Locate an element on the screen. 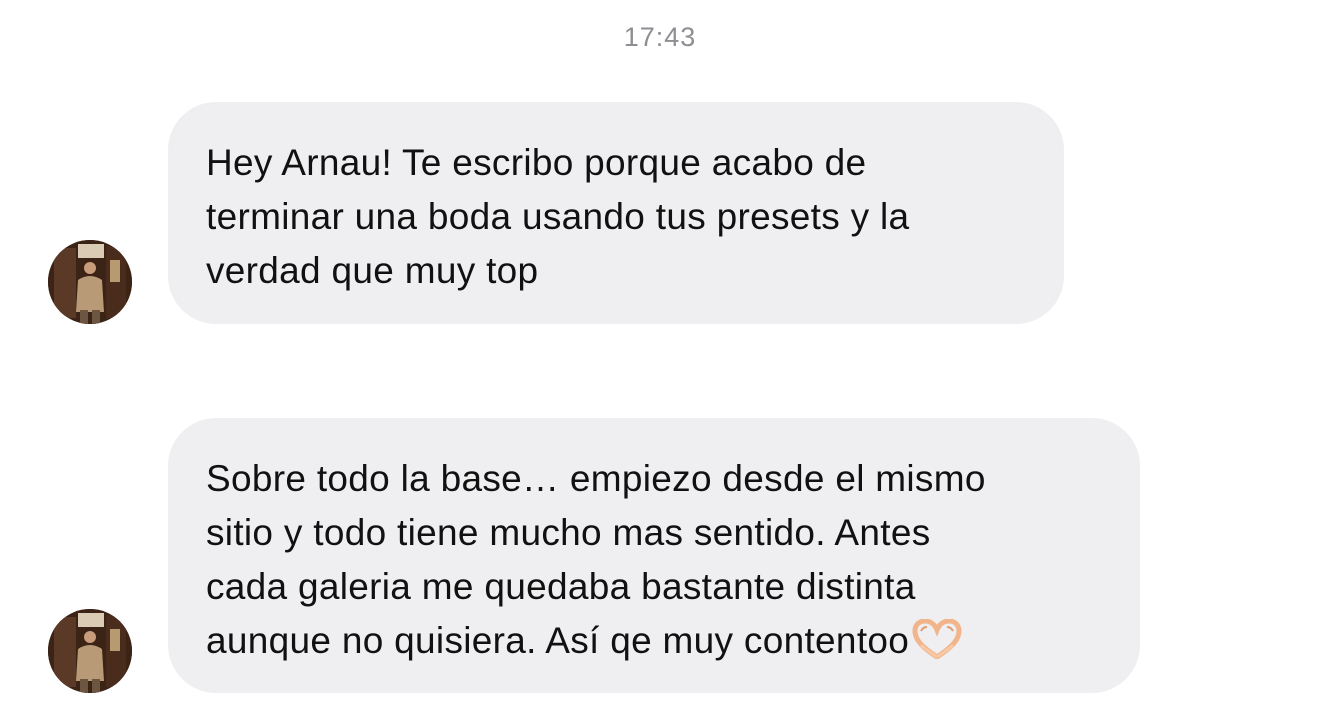 This screenshot has height=709, width=1320. message-line-text: aunque no quisiera. Así qe muy contentoo is located at coordinates (558, 640).